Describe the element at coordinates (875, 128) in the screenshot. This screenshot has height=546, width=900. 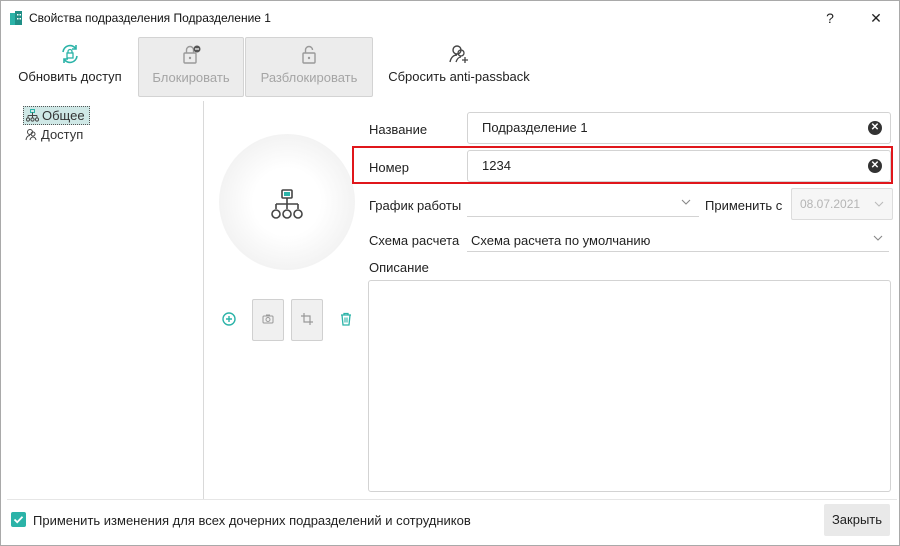
I see `clear-name-icon: ✕` at that location.